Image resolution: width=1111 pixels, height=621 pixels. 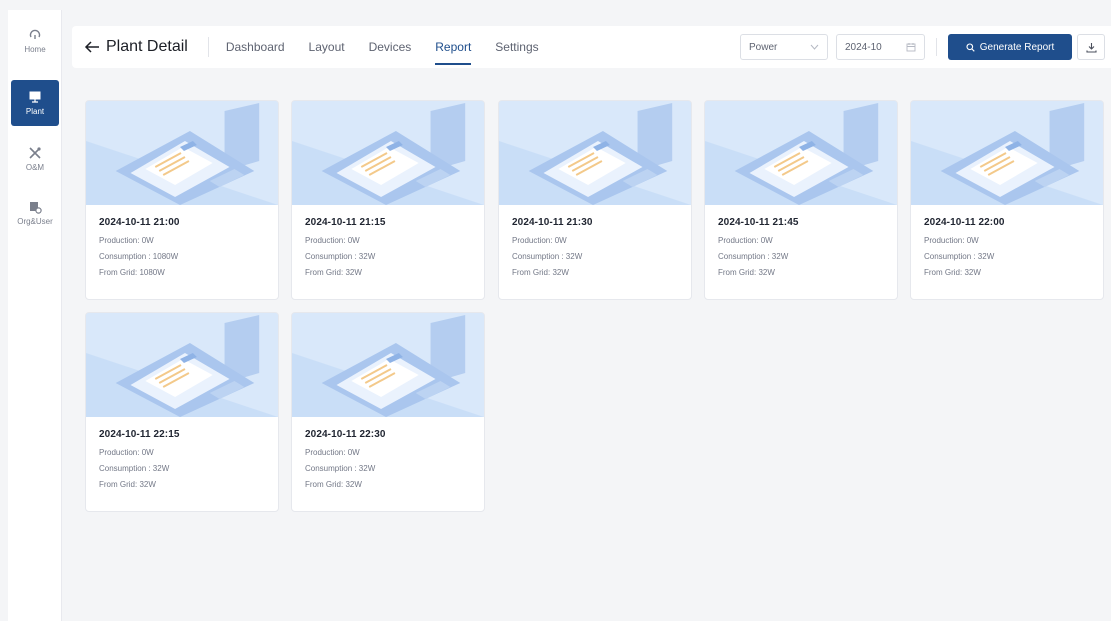 I want to click on report-time: 2024-10-11 21:00, so click(x=139, y=222).